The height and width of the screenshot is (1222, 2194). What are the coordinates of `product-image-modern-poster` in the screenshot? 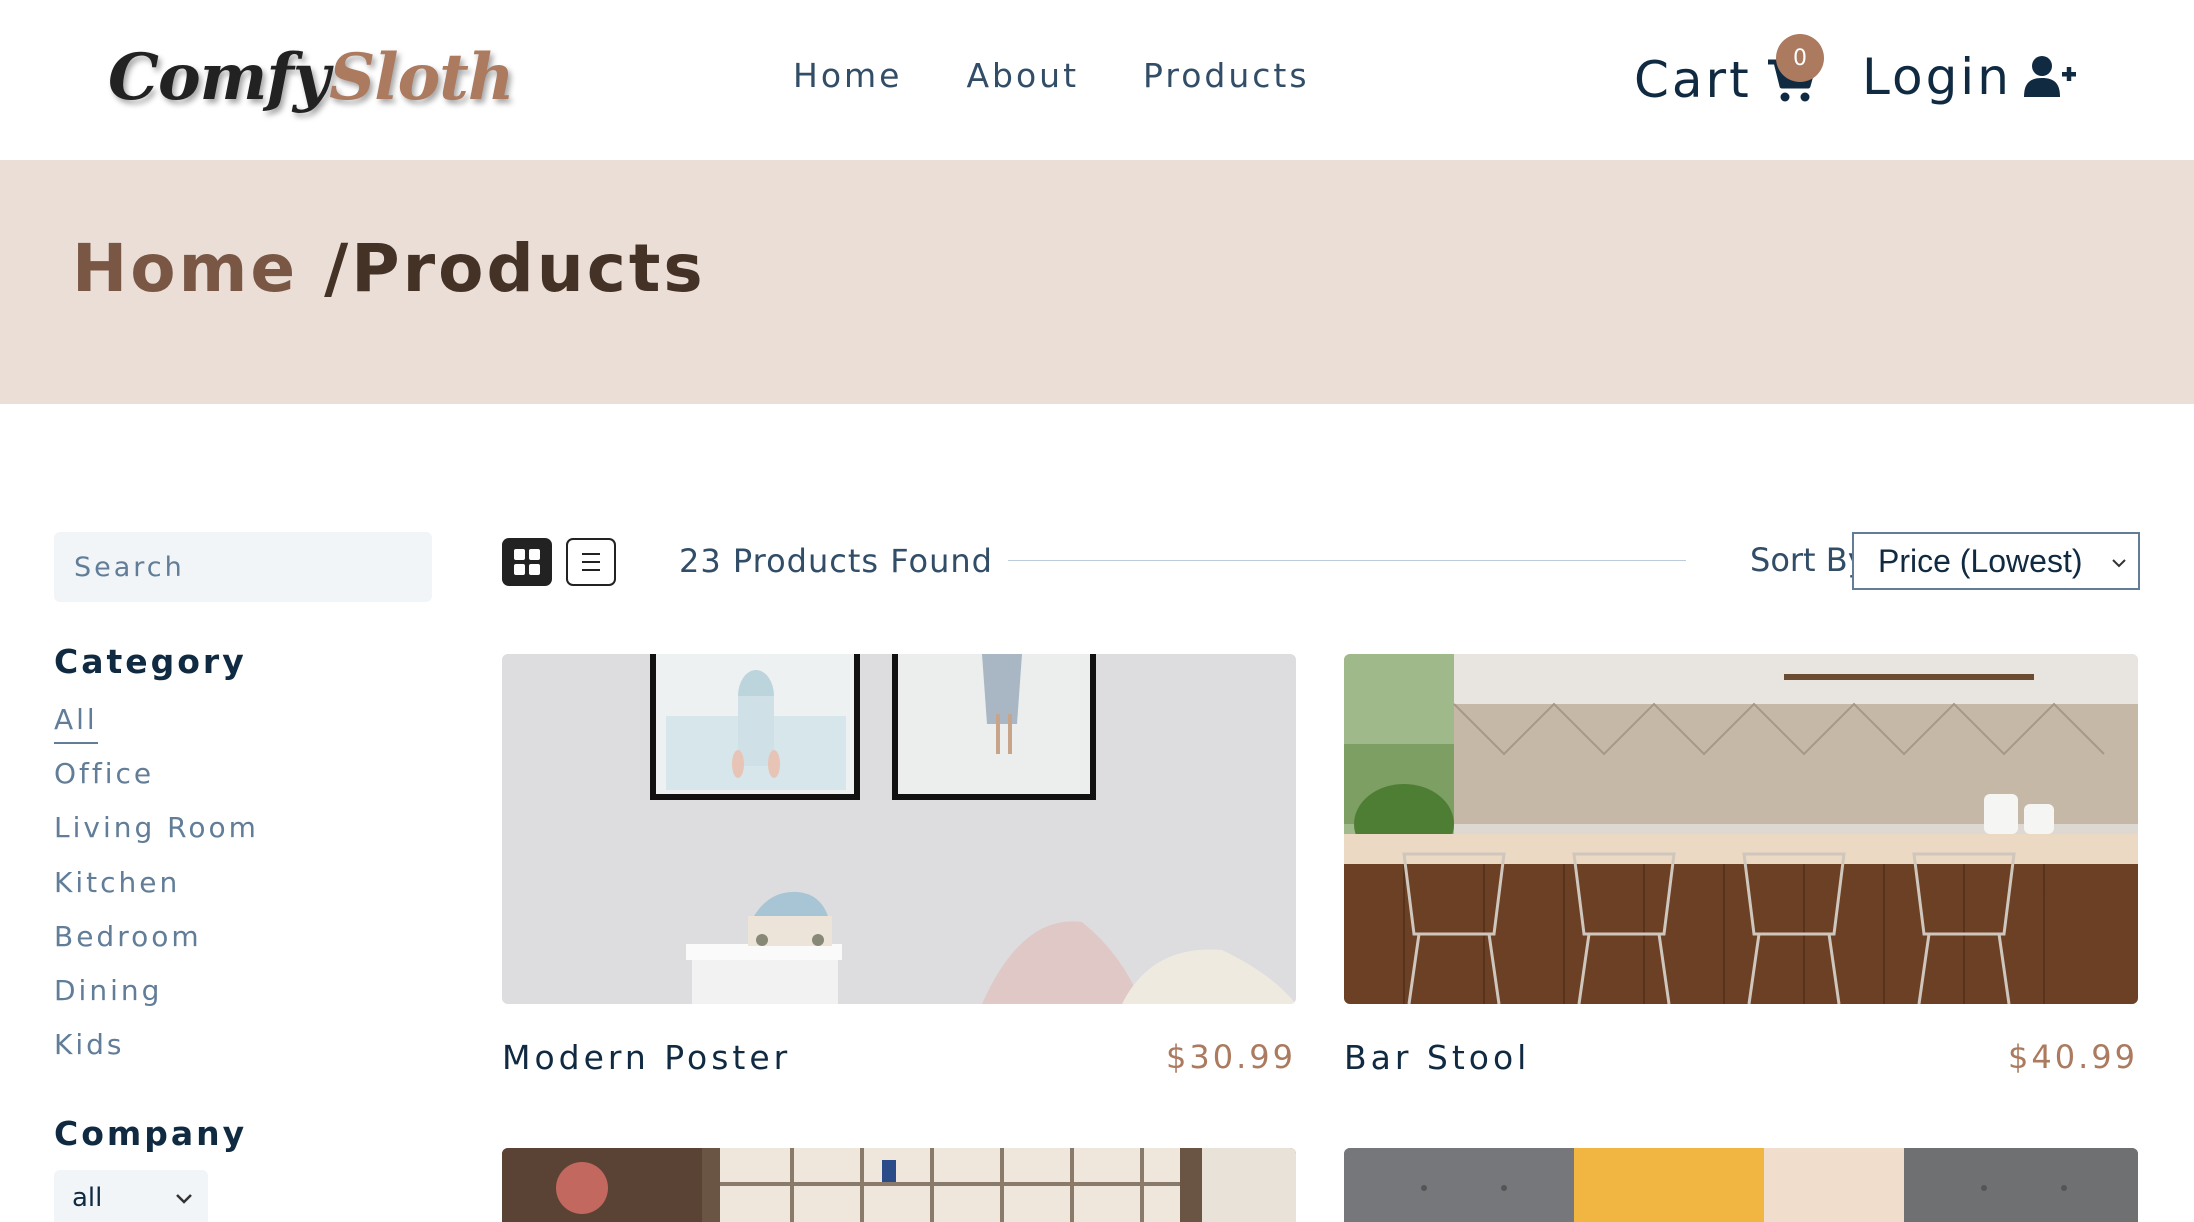 It's located at (899, 829).